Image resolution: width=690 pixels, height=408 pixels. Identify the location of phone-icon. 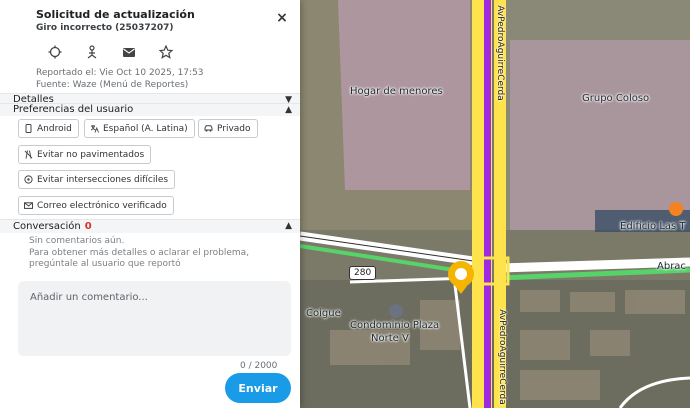
(28, 128).